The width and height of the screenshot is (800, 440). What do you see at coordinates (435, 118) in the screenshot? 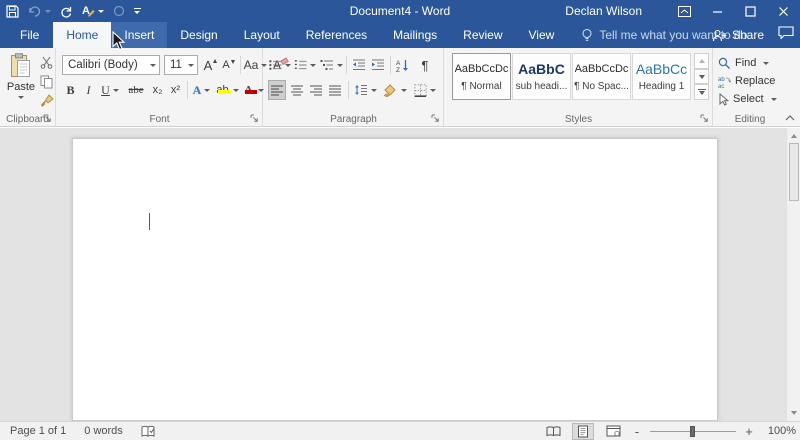
I see `paragraph-dialog-launcher` at bounding box center [435, 118].